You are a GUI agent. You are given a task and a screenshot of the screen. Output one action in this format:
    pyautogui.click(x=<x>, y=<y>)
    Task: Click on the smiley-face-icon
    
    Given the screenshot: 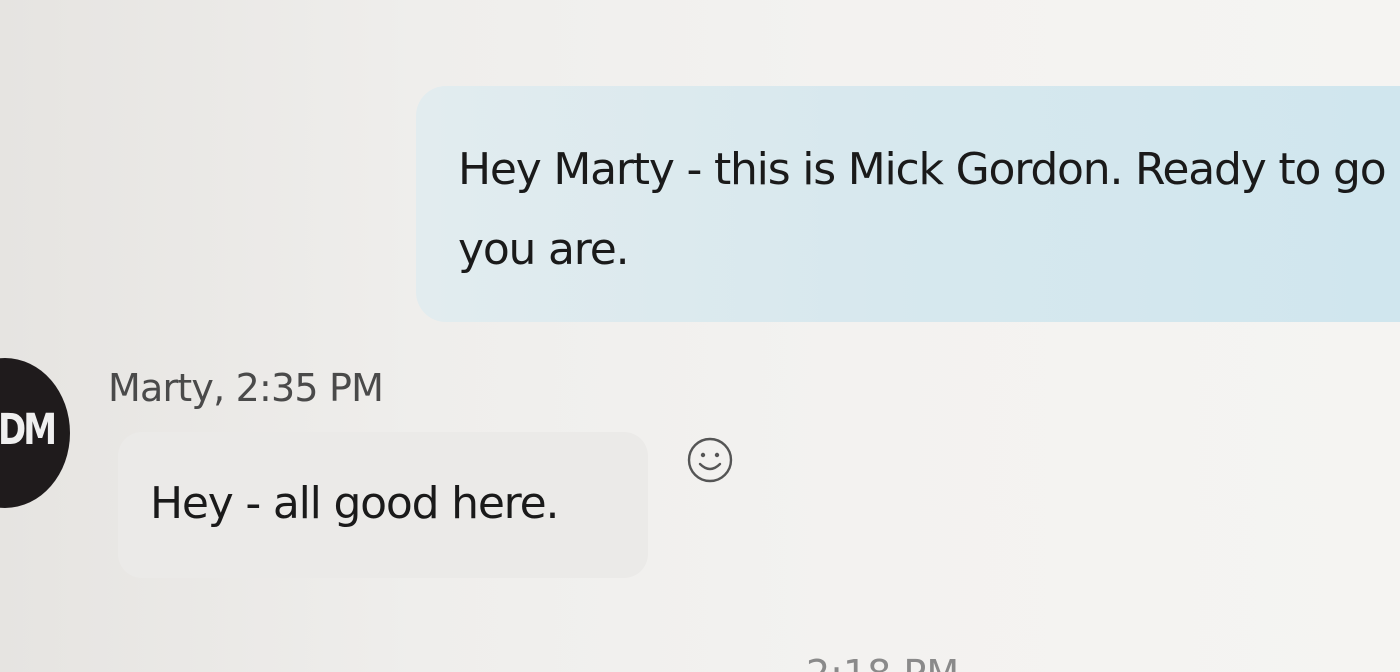 What is the action you would take?
    pyautogui.click(x=710, y=460)
    